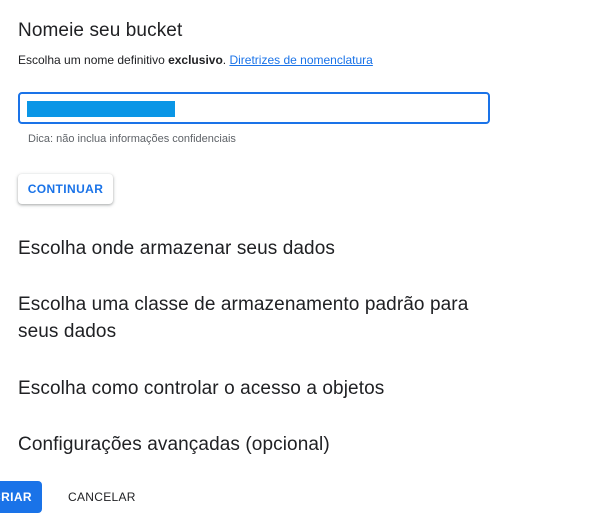 This screenshot has width=604, height=528. I want to click on section-title-advanced-settings: Configurações avançadas (opcional), so click(174, 444).